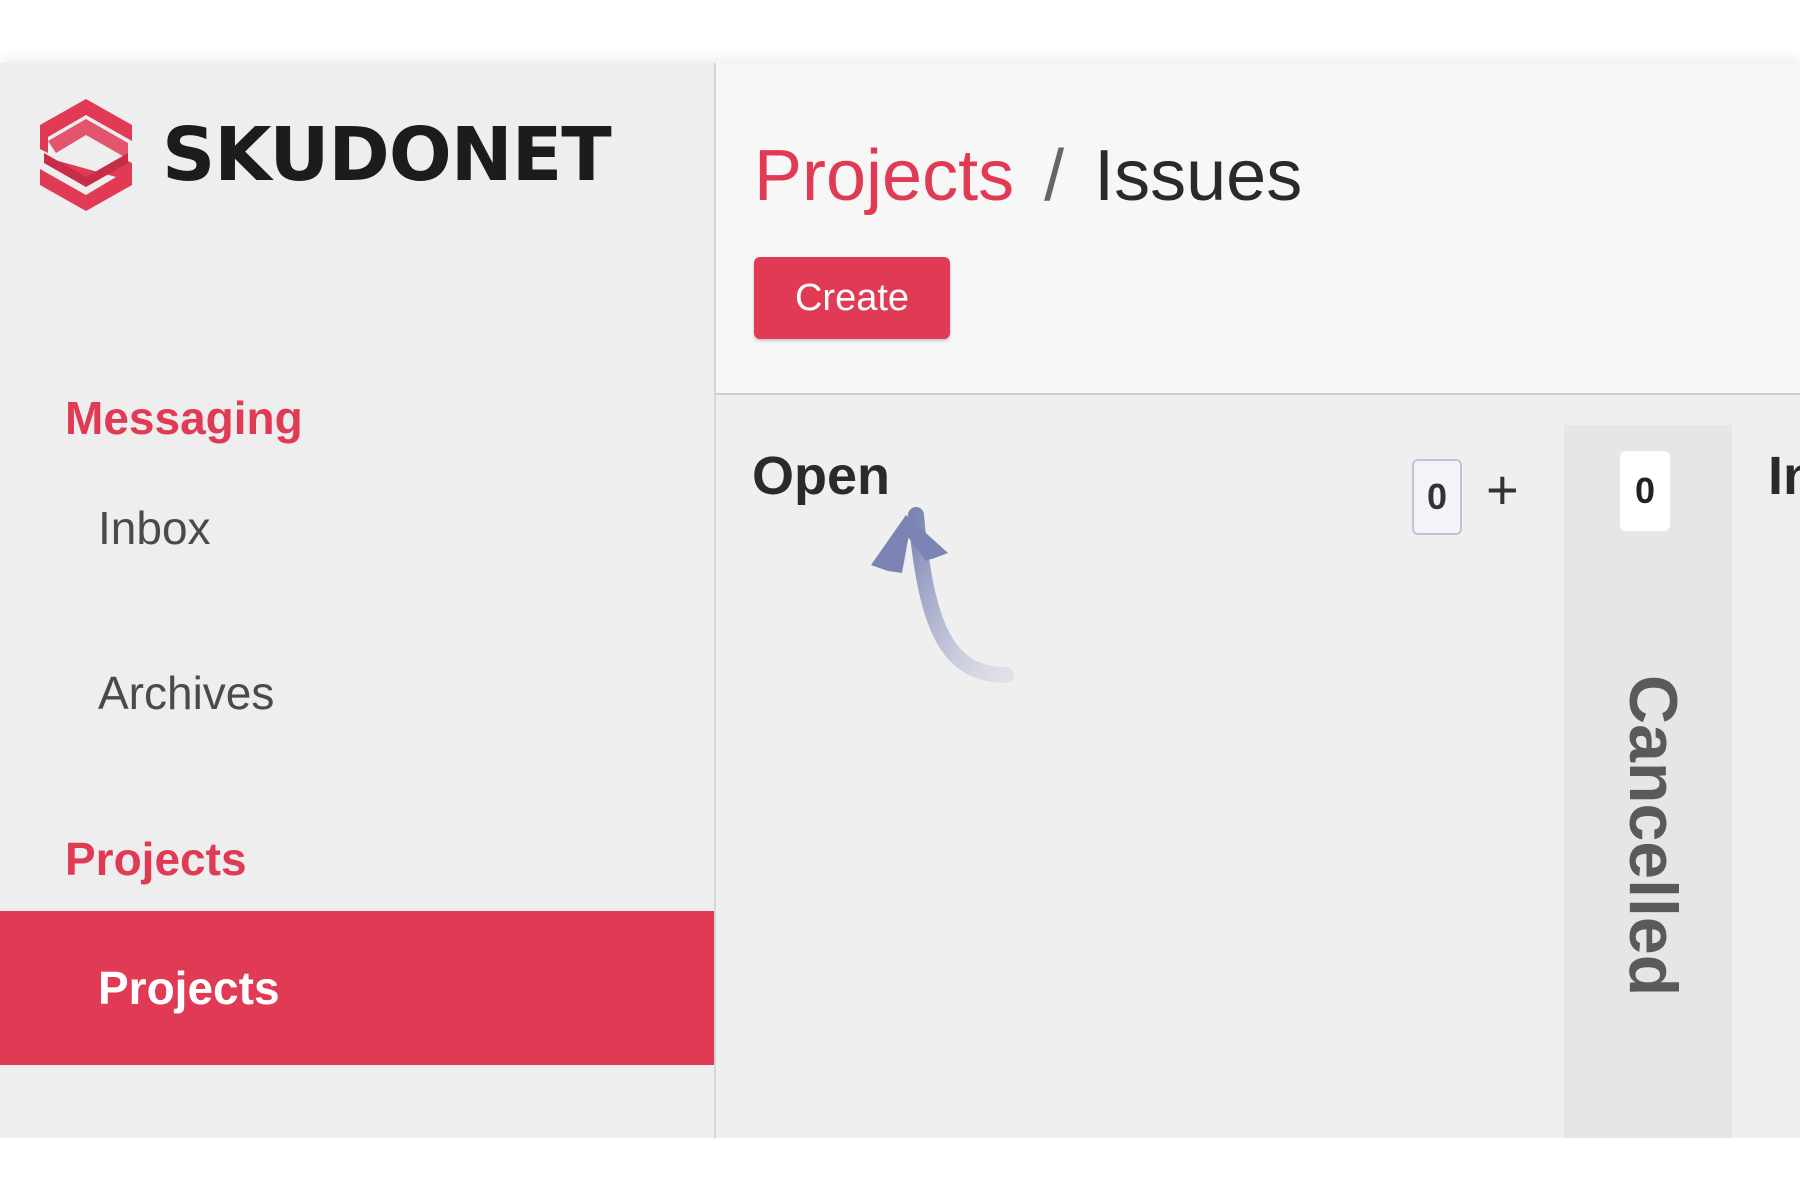  What do you see at coordinates (976, 587) in the screenshot?
I see `curved-arrow-icon` at bounding box center [976, 587].